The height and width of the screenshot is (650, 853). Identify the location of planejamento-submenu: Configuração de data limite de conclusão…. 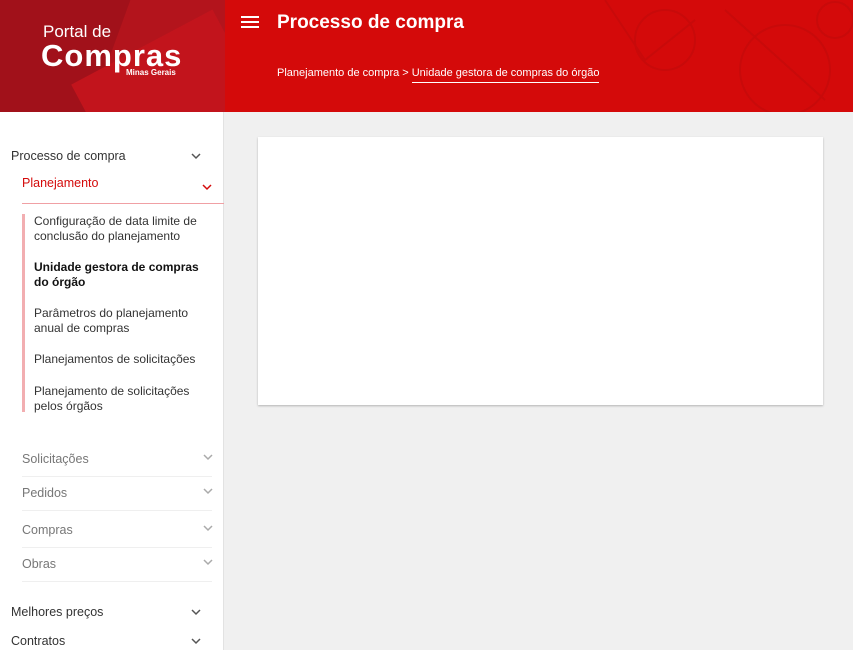
(117, 314).